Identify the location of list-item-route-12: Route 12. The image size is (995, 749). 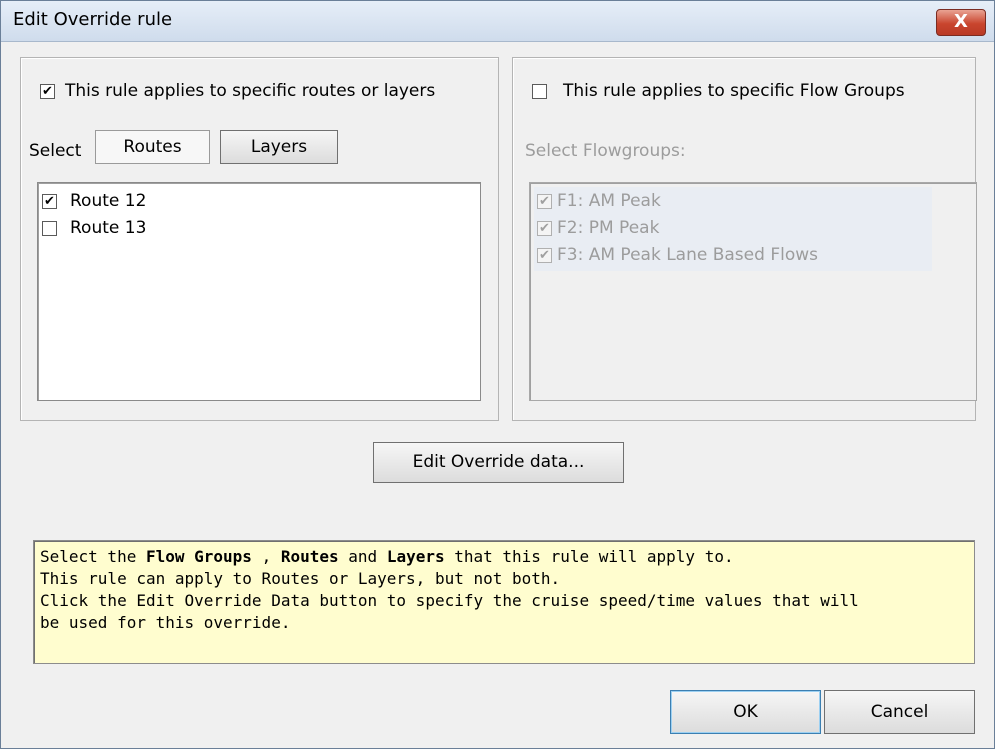
(108, 201).